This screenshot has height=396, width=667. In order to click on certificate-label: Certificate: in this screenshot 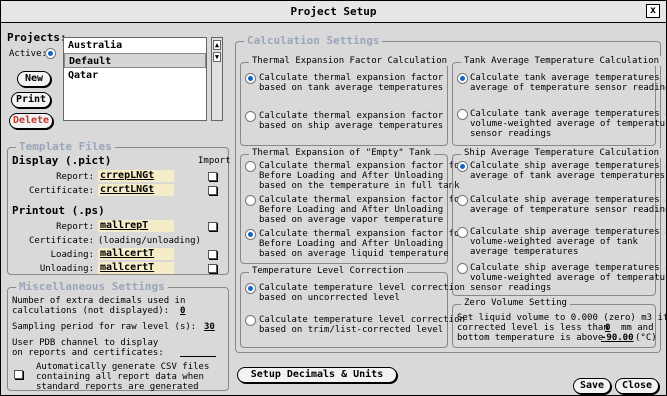, I will do `click(61, 191)`.